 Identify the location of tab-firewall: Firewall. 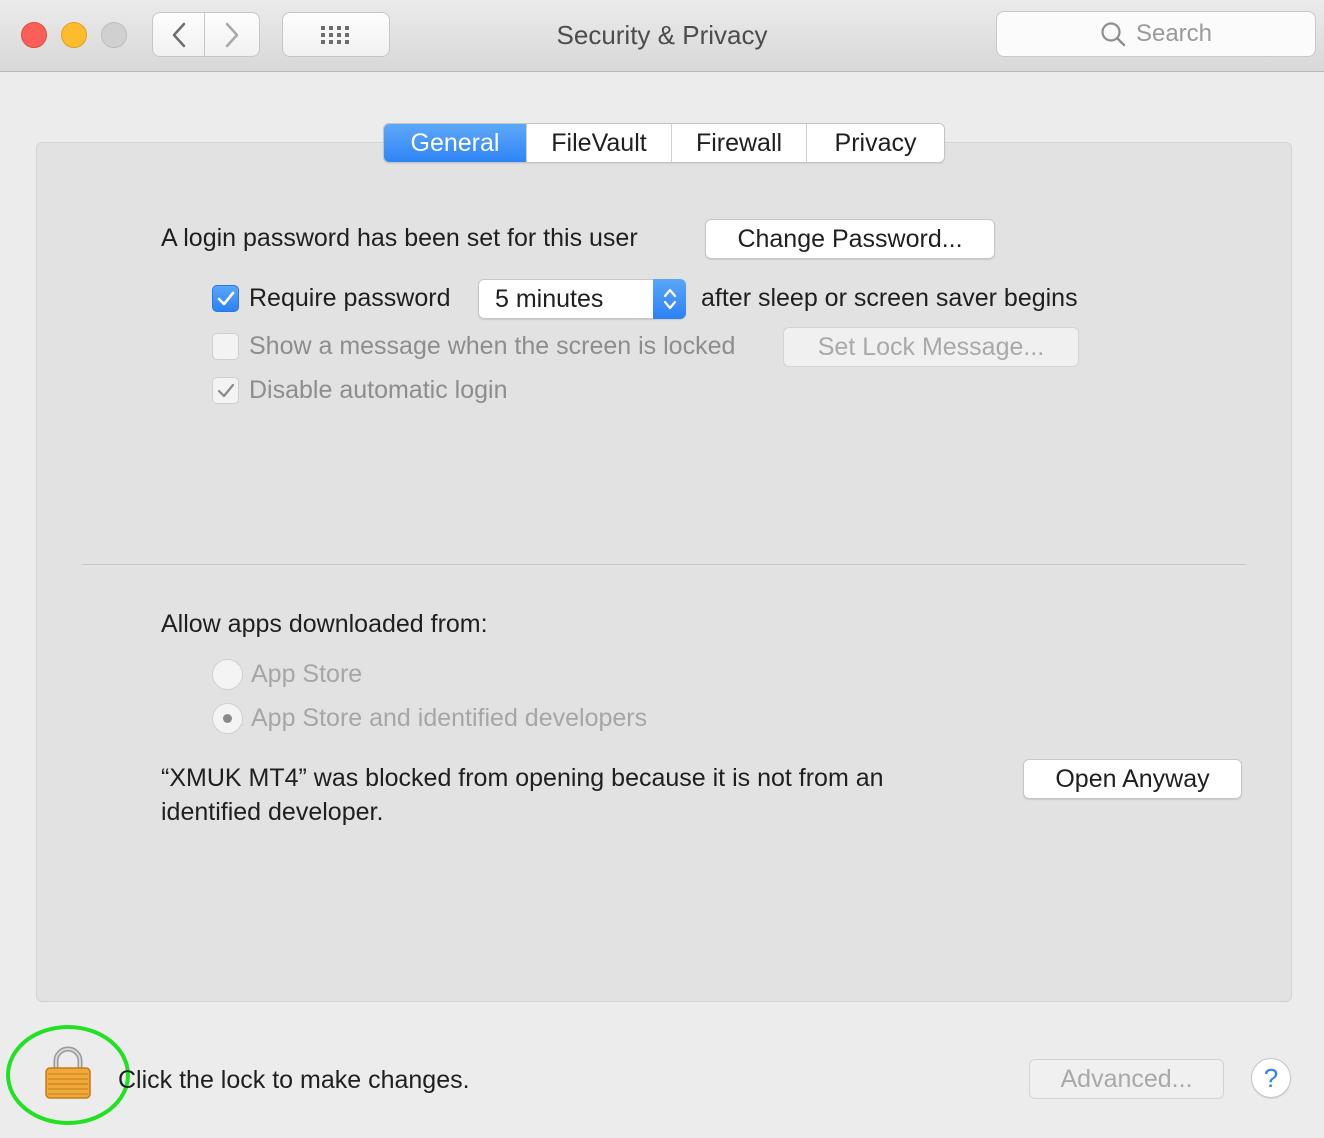
(739, 143).